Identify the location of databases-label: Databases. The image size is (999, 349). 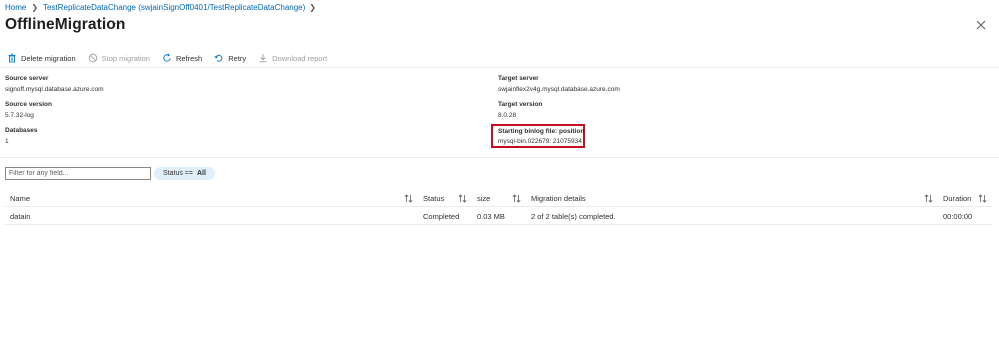
(21, 130).